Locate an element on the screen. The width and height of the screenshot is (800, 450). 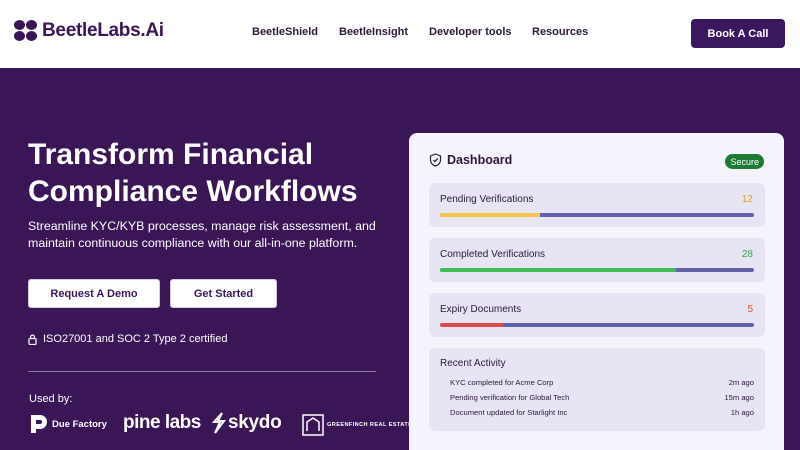
used-by-label: Used by: is located at coordinates (51, 399).